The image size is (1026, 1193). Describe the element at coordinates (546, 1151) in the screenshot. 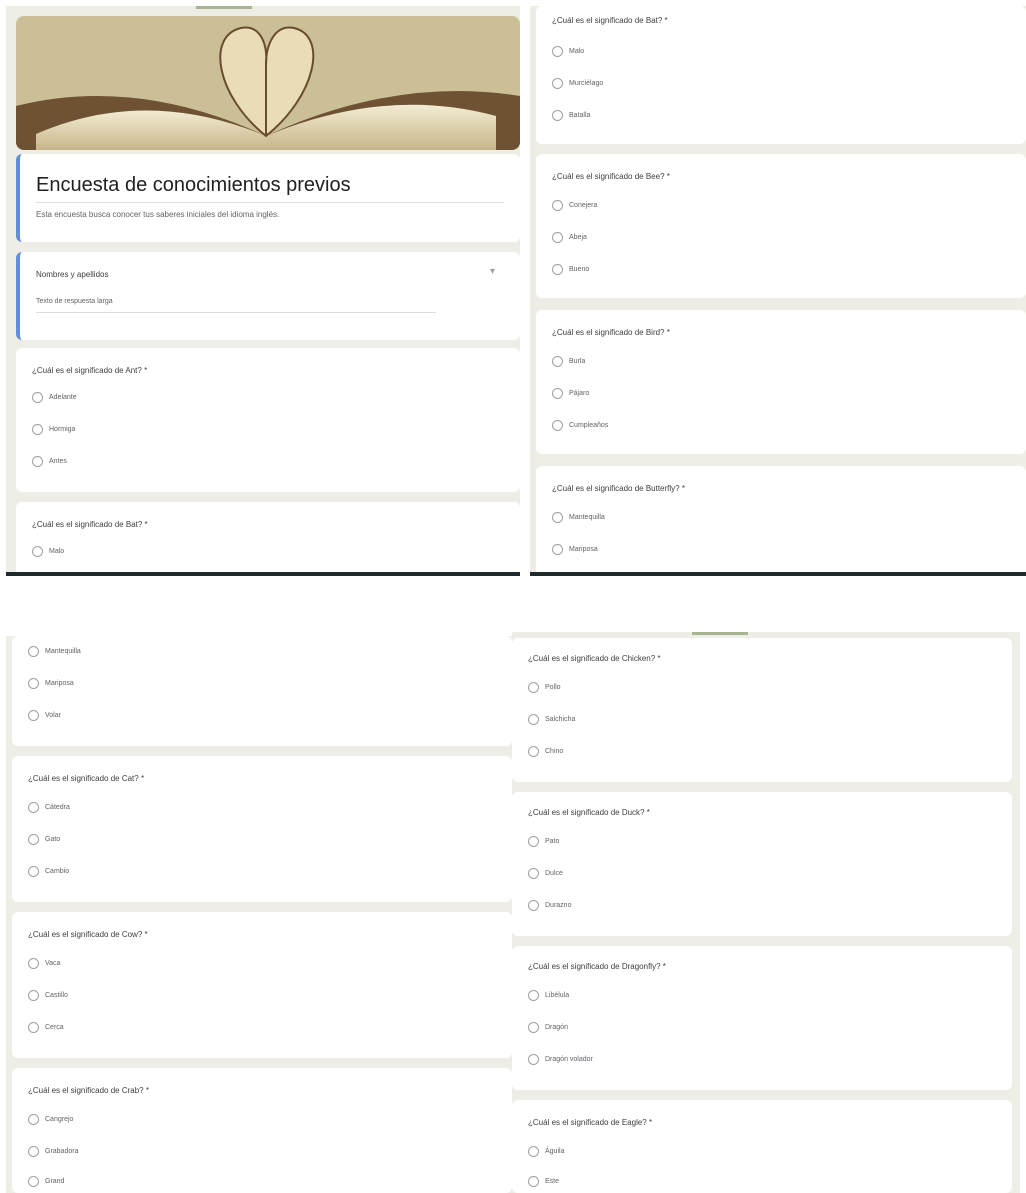

I see `option-aguila: Águila` at that location.